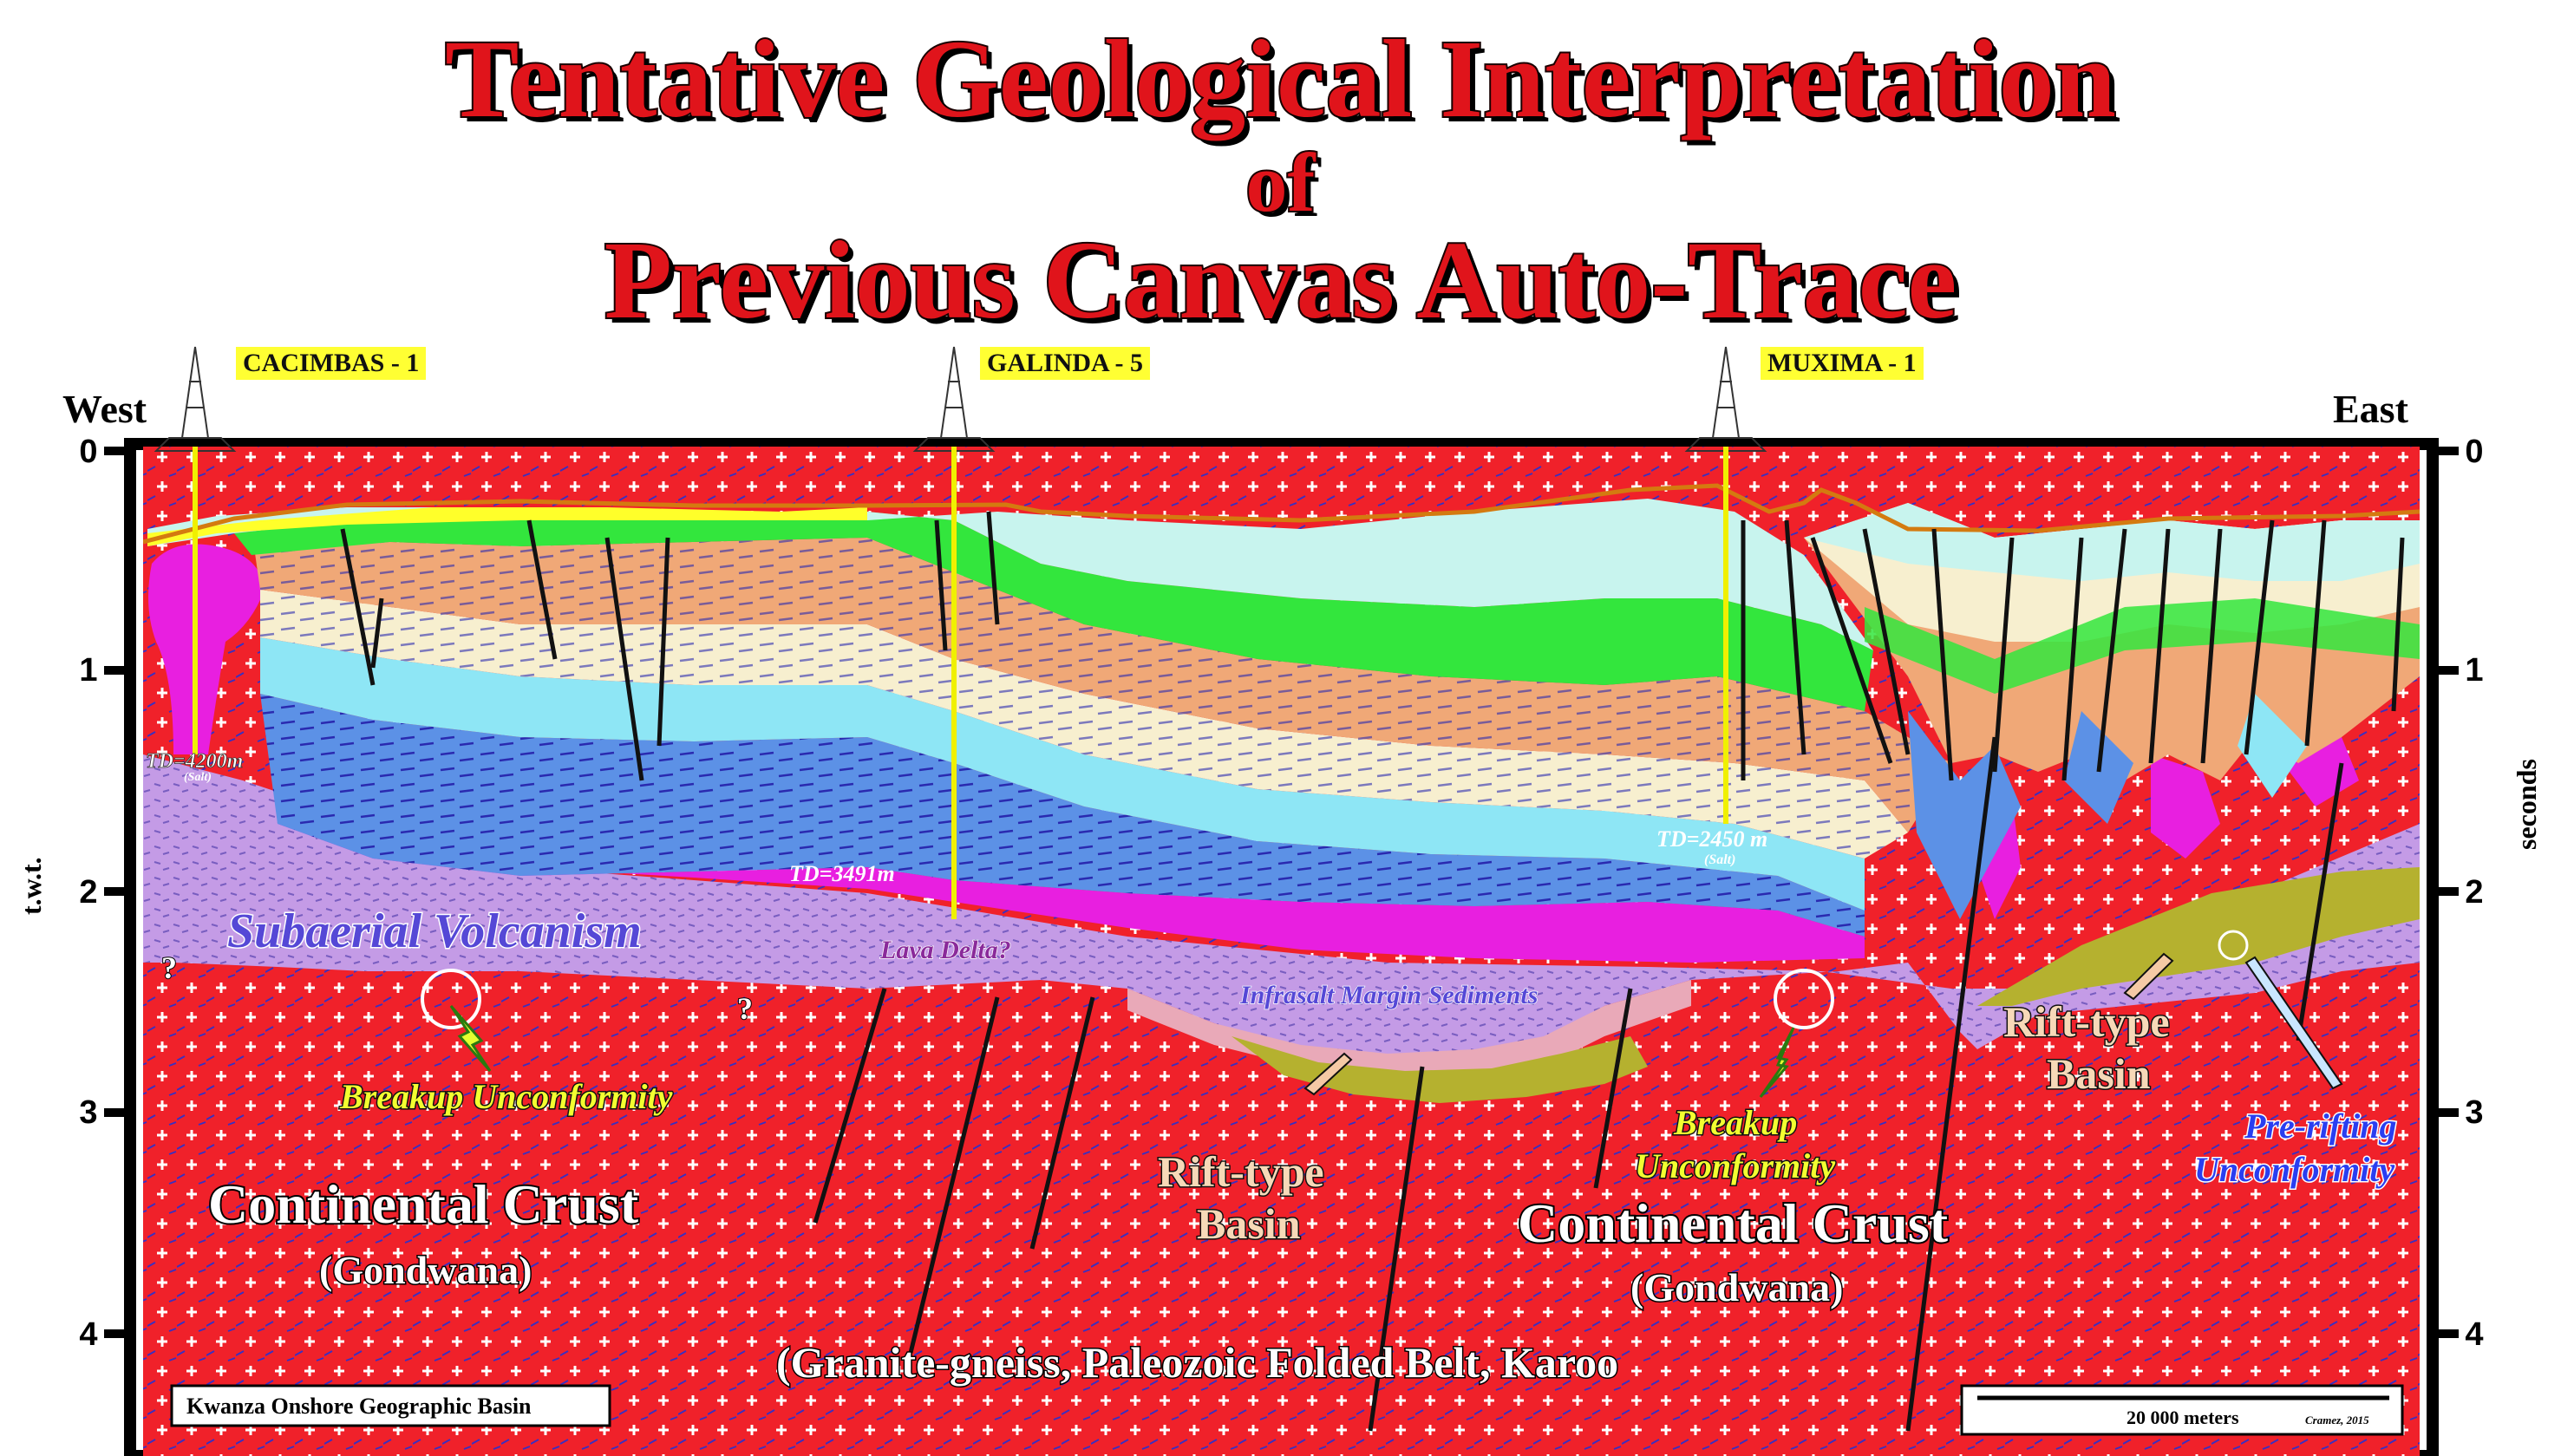 This screenshot has width=2561, height=1456. I want to click on td-galinda: TD=3491m, so click(842, 873).